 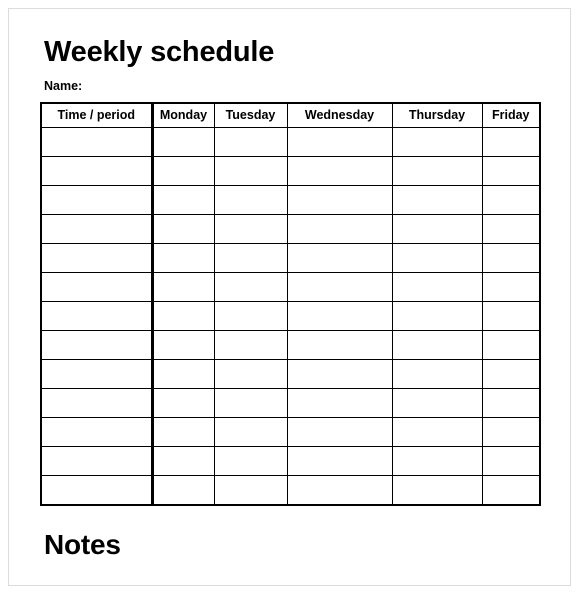 What do you see at coordinates (159, 52) in the screenshot?
I see `page-title: Weekly schedule` at bounding box center [159, 52].